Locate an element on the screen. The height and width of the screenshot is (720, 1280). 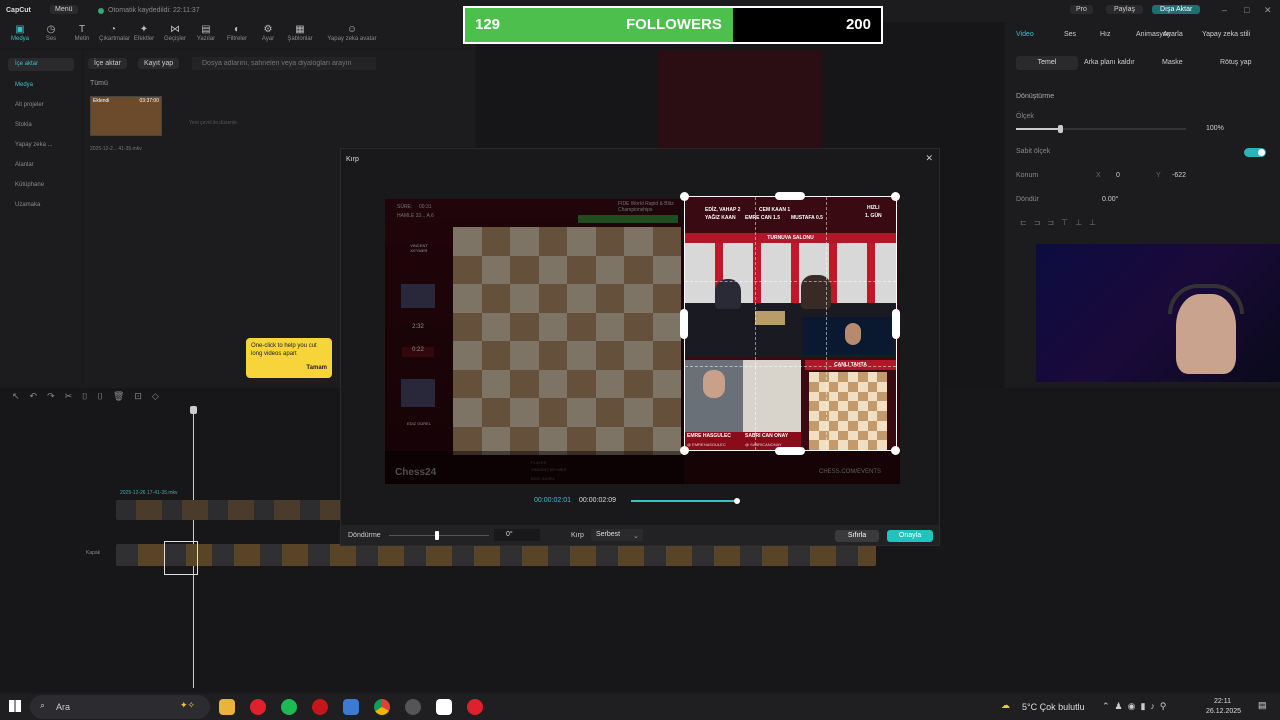
drop-hint: Yeni çevril ile düzenle is located at coordinates (213, 123).